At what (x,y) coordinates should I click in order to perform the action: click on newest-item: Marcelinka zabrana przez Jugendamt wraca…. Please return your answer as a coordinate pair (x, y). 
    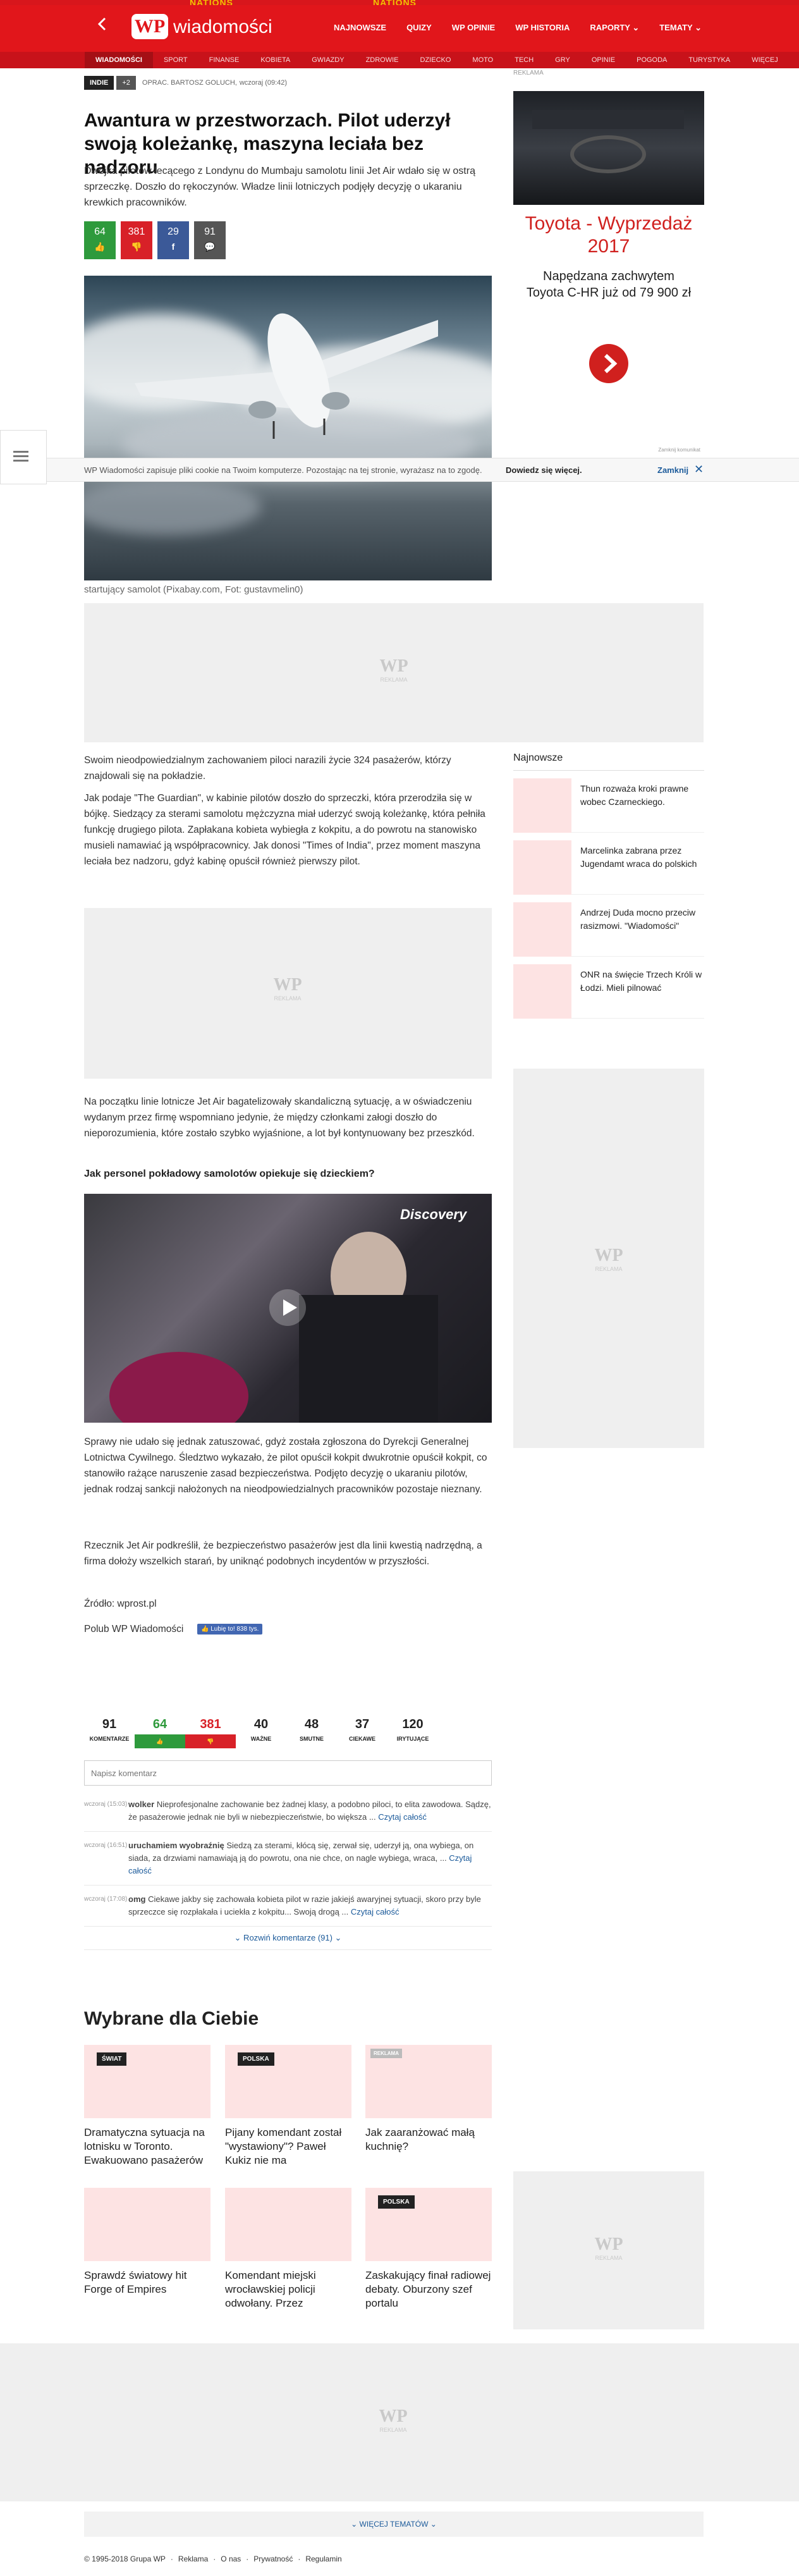
    Looking at the image, I should click on (608, 864).